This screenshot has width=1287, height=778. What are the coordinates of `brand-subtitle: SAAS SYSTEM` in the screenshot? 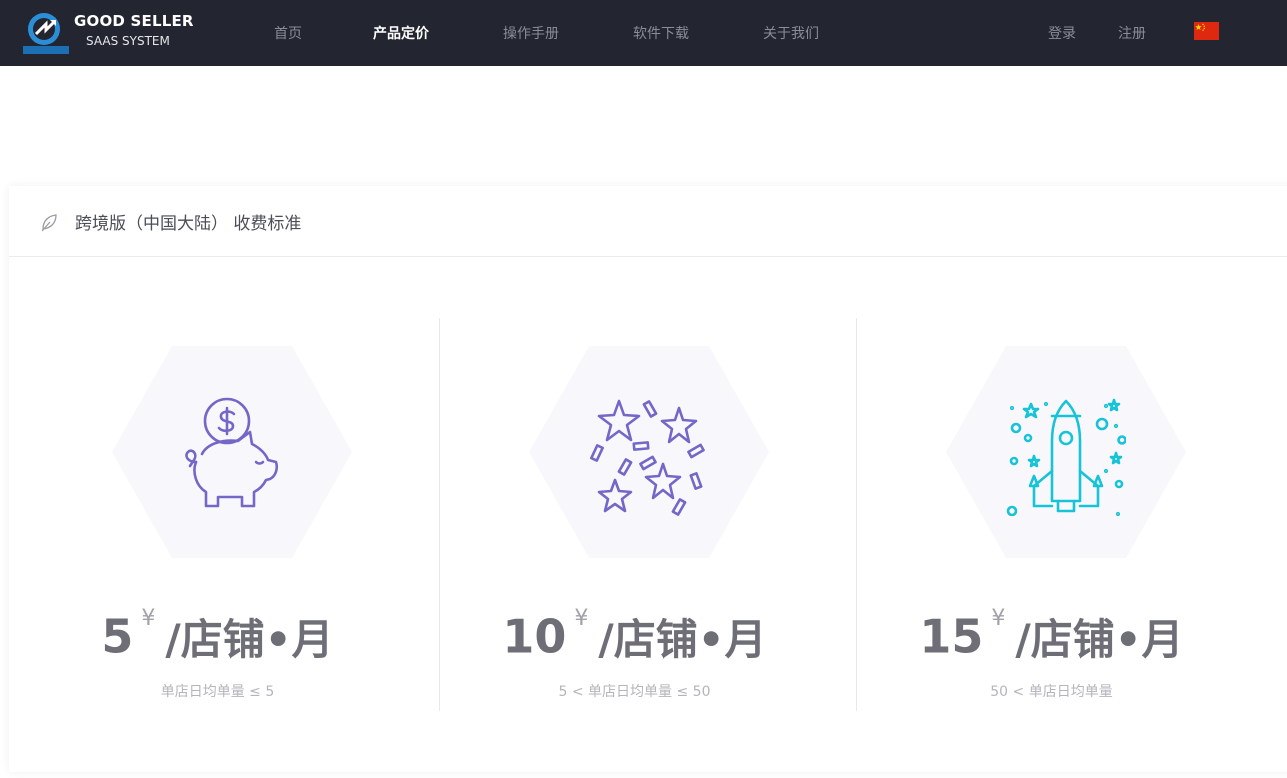 It's located at (128, 41).